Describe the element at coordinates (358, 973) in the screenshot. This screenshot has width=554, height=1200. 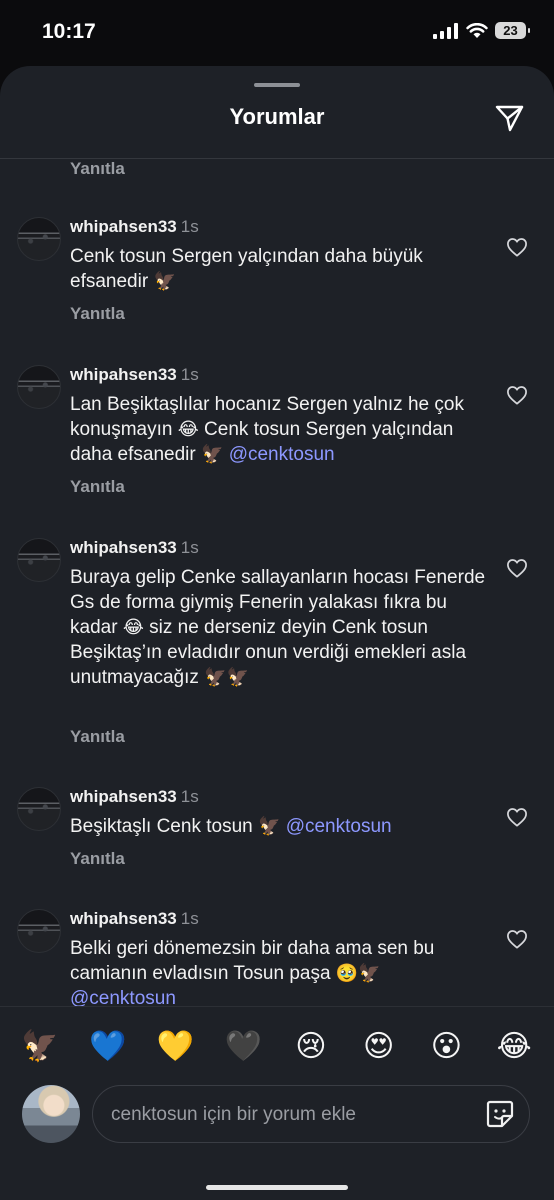
I see `pleading-eagle-emoji: 🥹🦅` at that location.